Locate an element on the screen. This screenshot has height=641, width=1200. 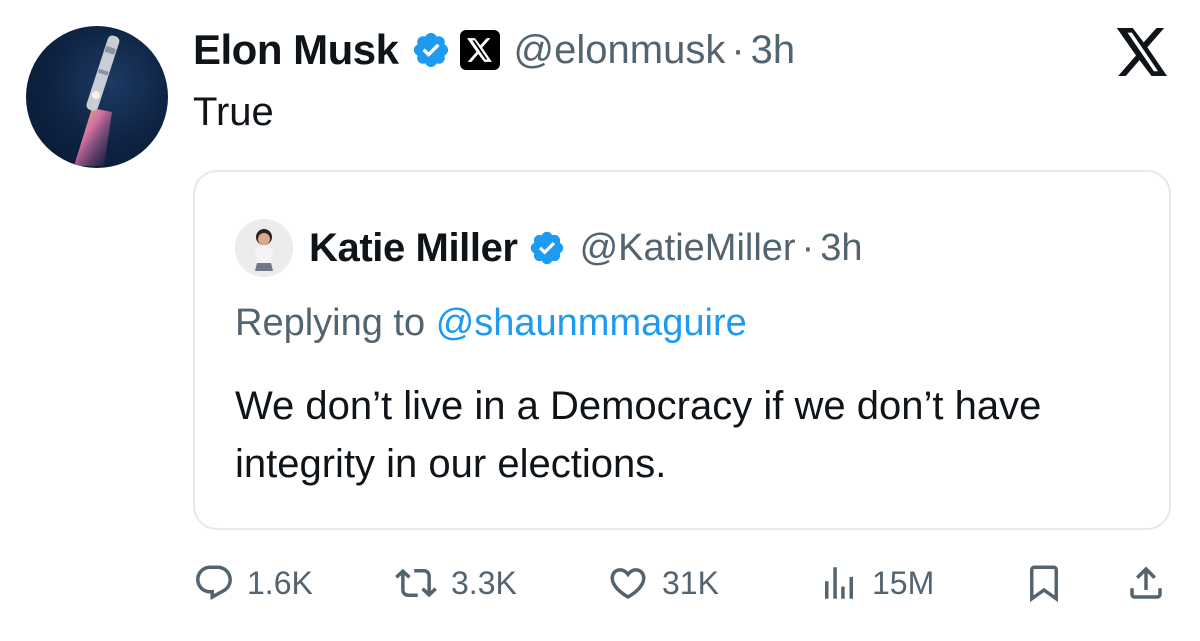
share-icon is located at coordinates (1146, 582).